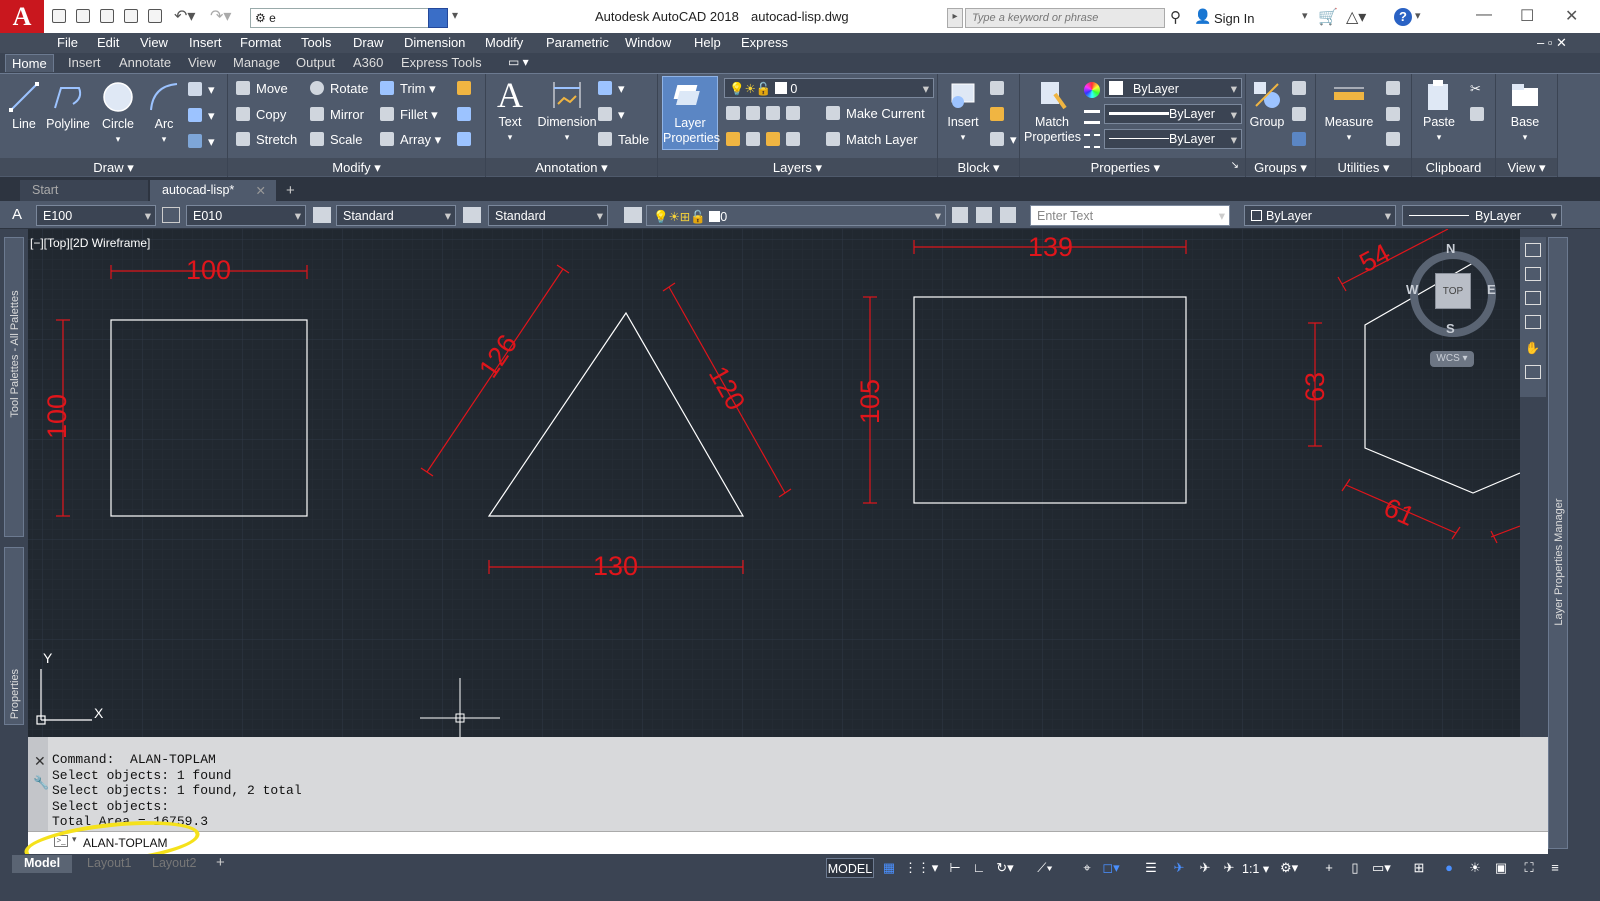 The height and width of the screenshot is (901, 1600). What do you see at coordinates (955, 18) in the screenshot?
I see `search-expand-icon: ▸` at bounding box center [955, 18].